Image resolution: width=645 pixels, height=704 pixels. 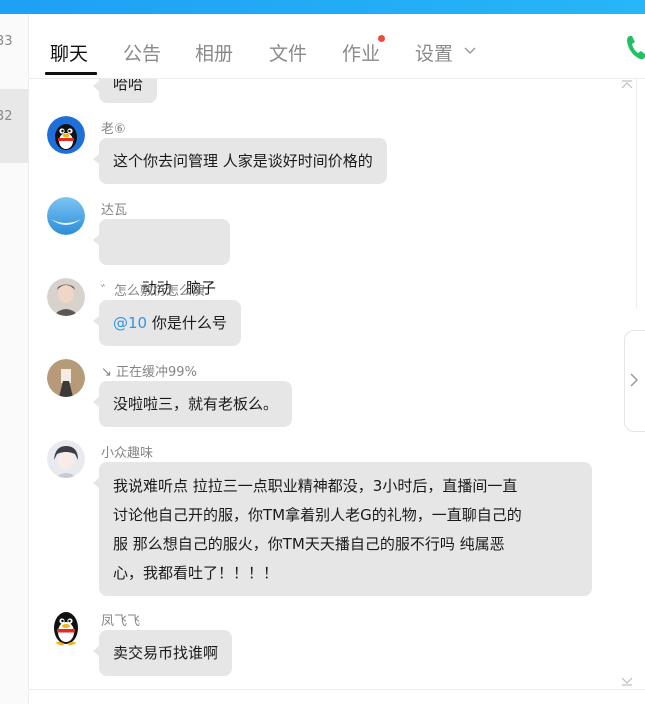 I want to click on message-bubble: 卖交易币找谁啊, so click(x=162, y=653).